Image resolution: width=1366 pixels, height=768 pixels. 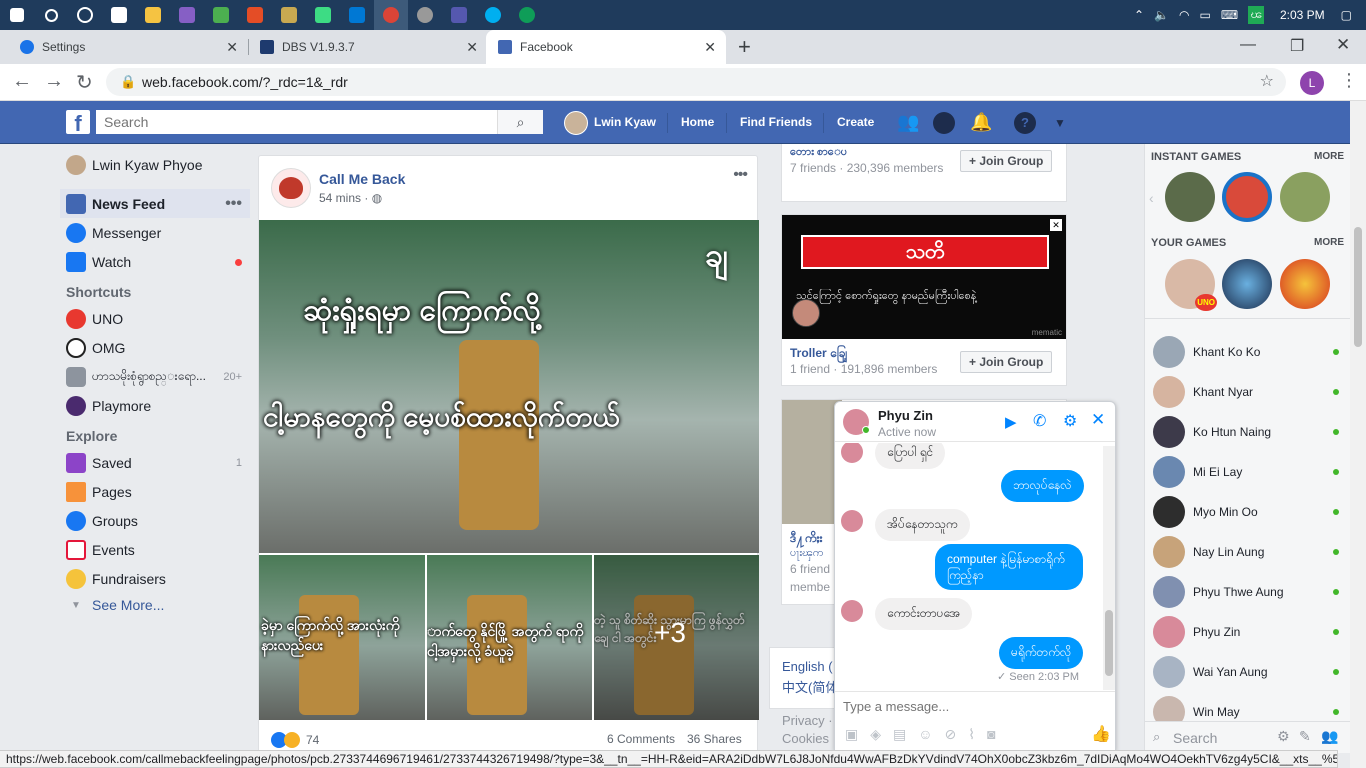 I want to click on shortcut-omg: OMG, so click(x=155, y=347).